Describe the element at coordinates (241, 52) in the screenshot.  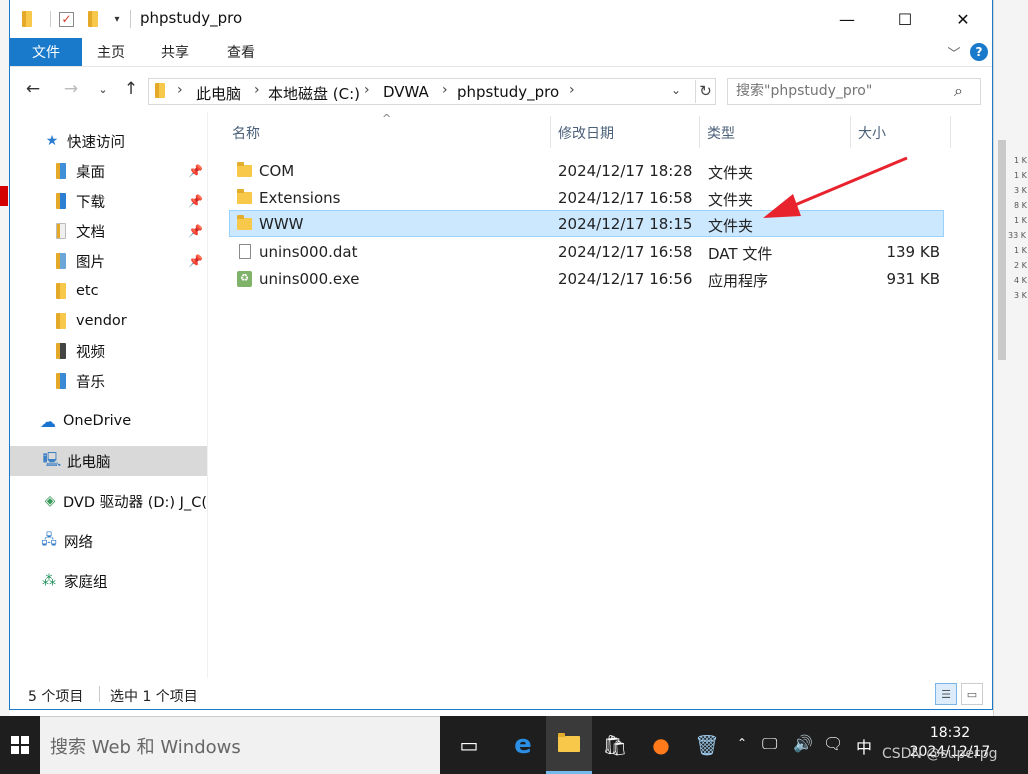
I see `tab-view: 查看` at that location.